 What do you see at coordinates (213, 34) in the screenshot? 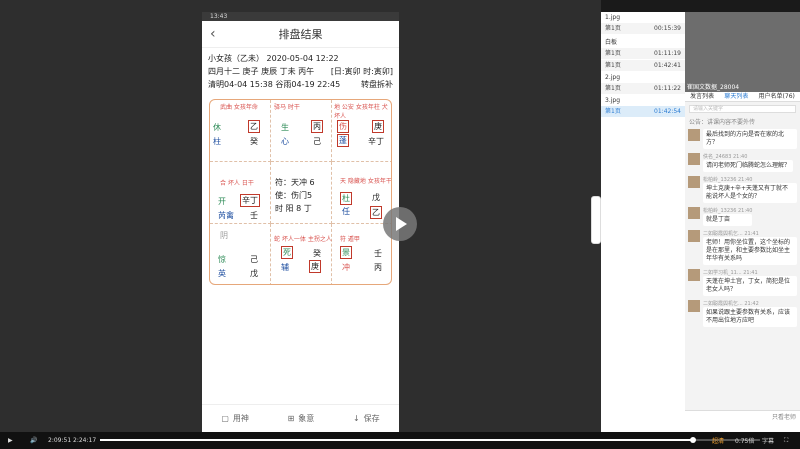
I see `back-icon: ‹` at bounding box center [213, 34].